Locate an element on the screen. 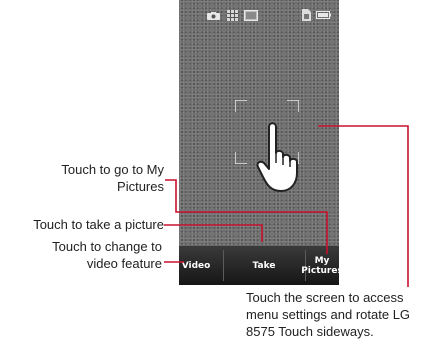 This screenshot has width=443, height=349. callout-take-line: Touch to take a picture is located at coordinates (98, 224).